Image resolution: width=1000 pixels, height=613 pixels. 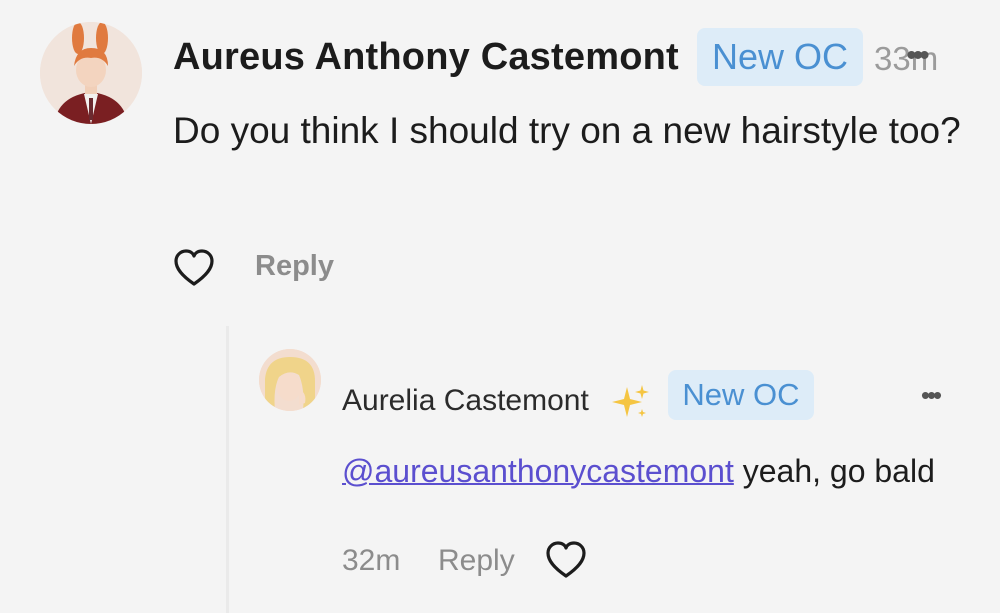 I want to click on comment-author: Aurelia Castemont, so click(x=465, y=401).